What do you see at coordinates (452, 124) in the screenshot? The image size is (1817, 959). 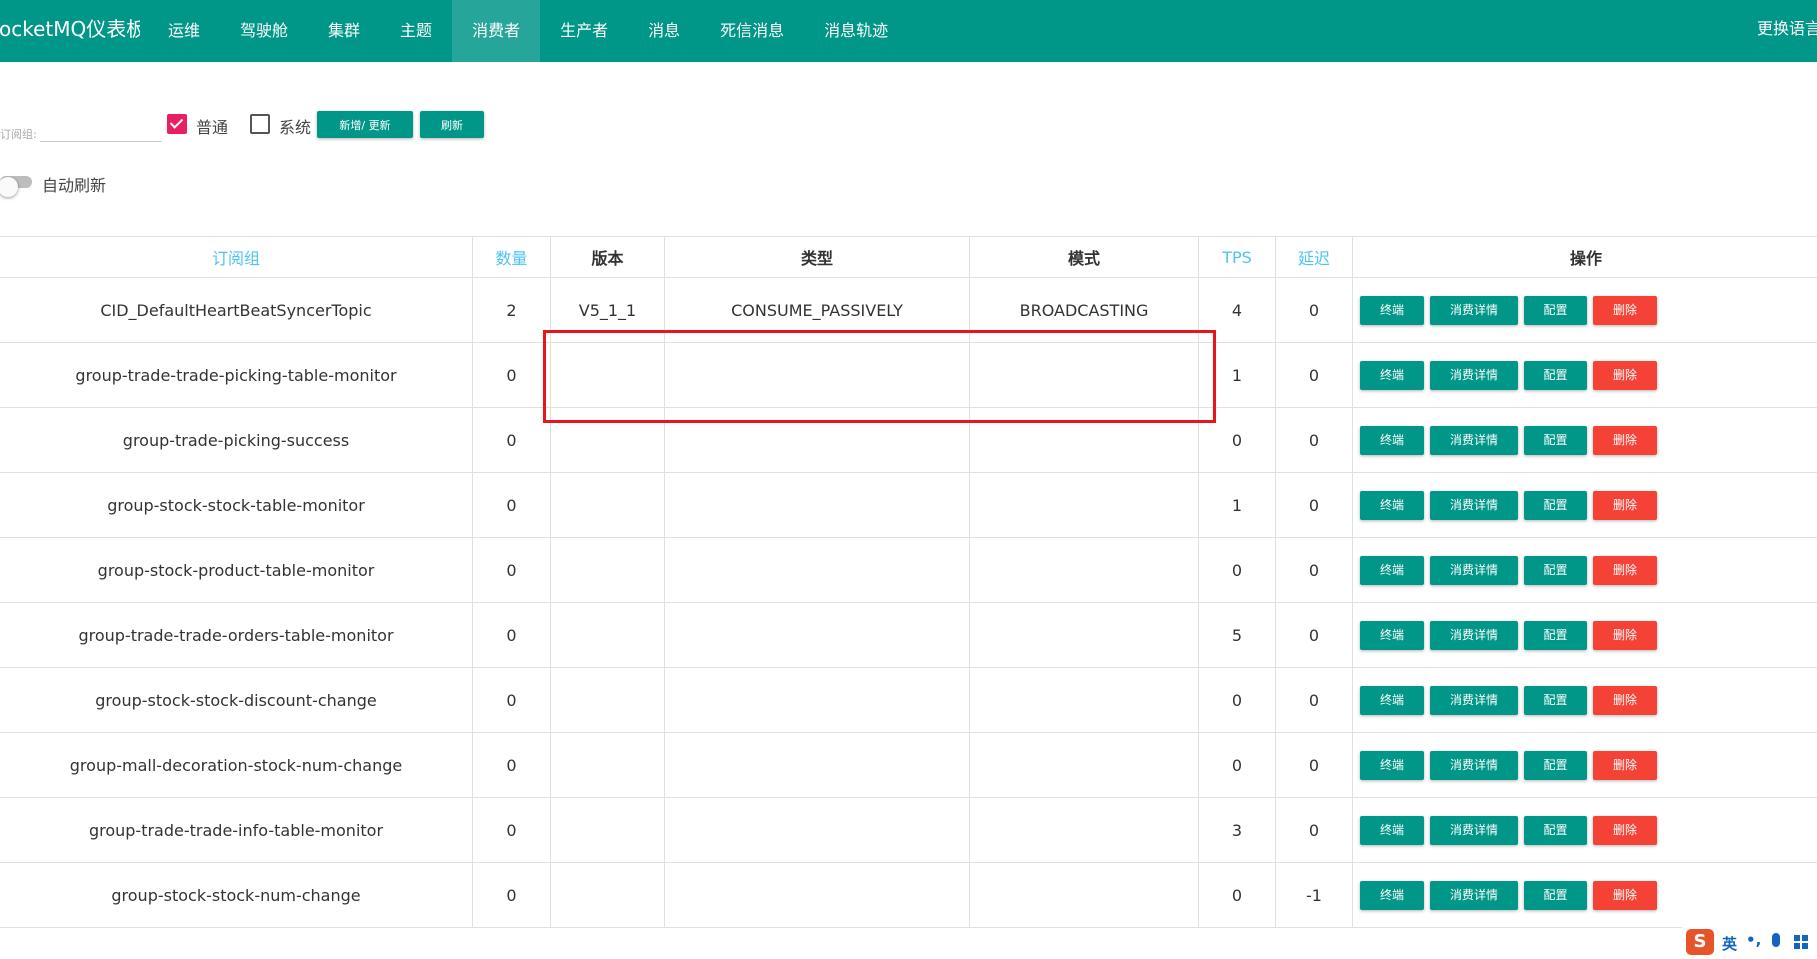 I see `refresh-button: 刷新` at bounding box center [452, 124].